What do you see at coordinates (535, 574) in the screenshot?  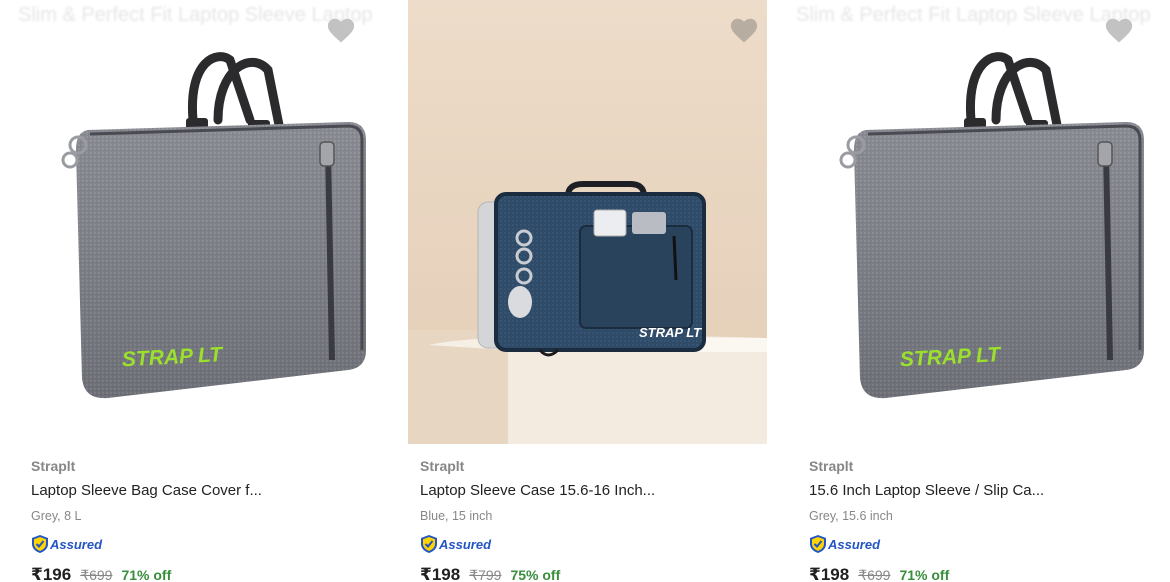 I see `discount-percent: 75% off` at bounding box center [535, 574].